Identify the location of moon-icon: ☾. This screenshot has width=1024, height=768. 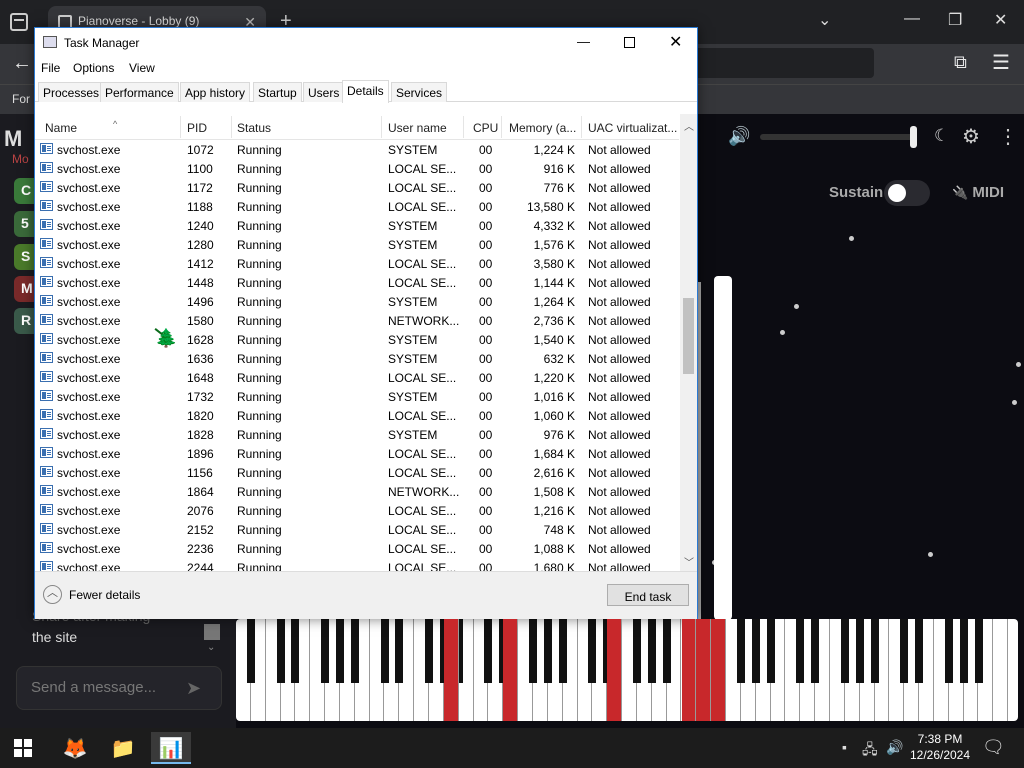
(941, 136).